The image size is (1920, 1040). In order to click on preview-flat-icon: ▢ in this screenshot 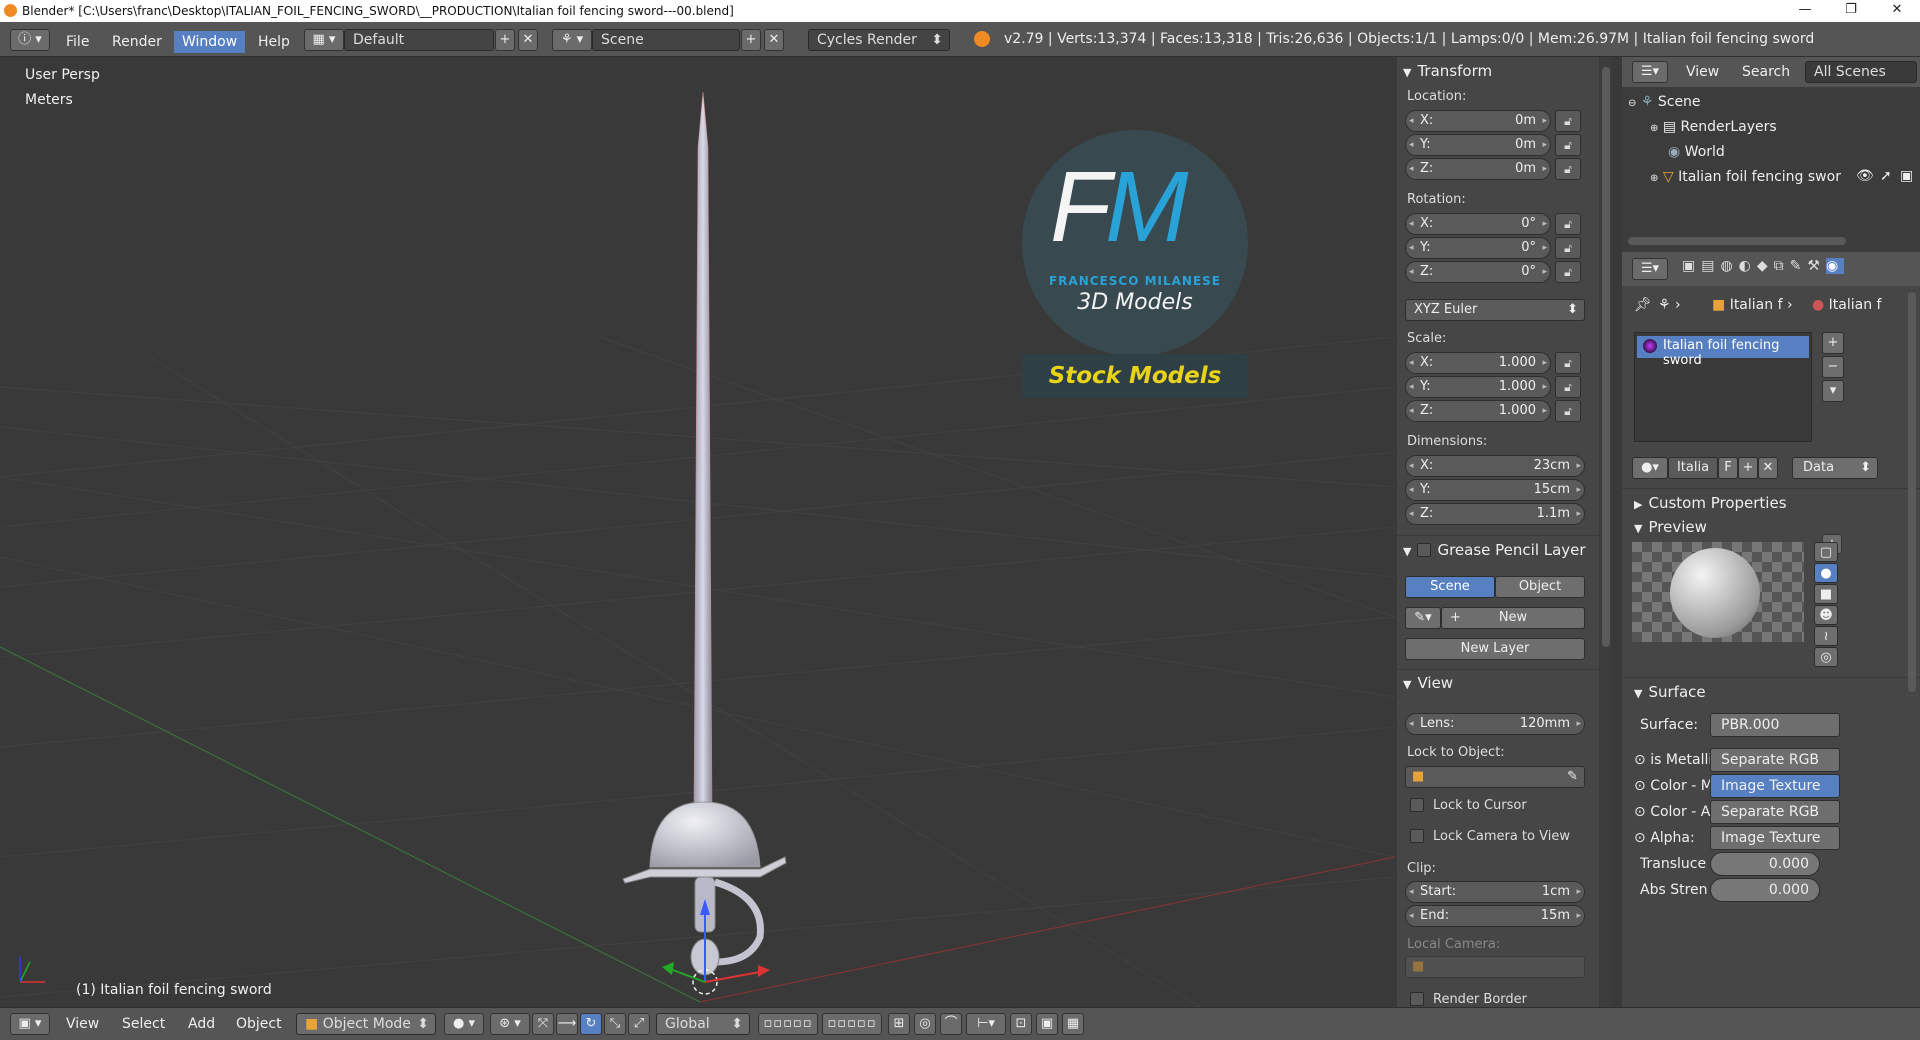, I will do `click(1826, 552)`.